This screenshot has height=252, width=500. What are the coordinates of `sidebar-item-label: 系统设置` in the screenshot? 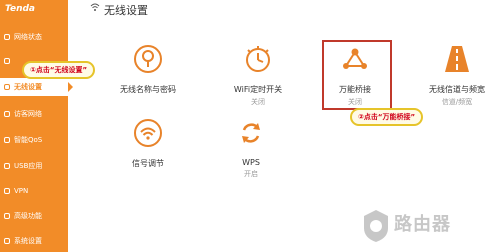 It's located at (28, 241).